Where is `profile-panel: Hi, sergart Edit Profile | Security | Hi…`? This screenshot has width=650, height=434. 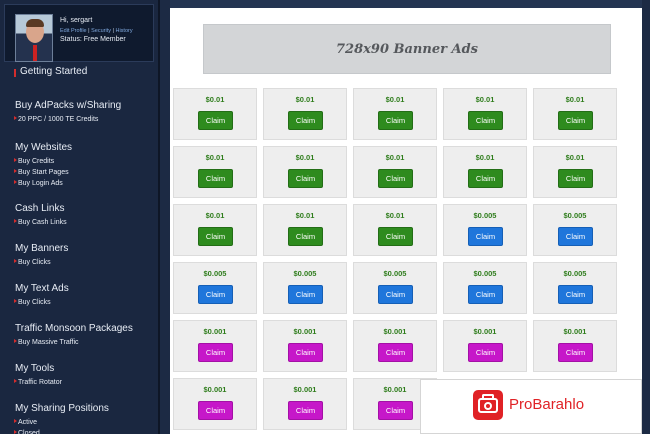 profile-panel: Hi, sergart Edit Profile | Security | Hi… is located at coordinates (79, 33).